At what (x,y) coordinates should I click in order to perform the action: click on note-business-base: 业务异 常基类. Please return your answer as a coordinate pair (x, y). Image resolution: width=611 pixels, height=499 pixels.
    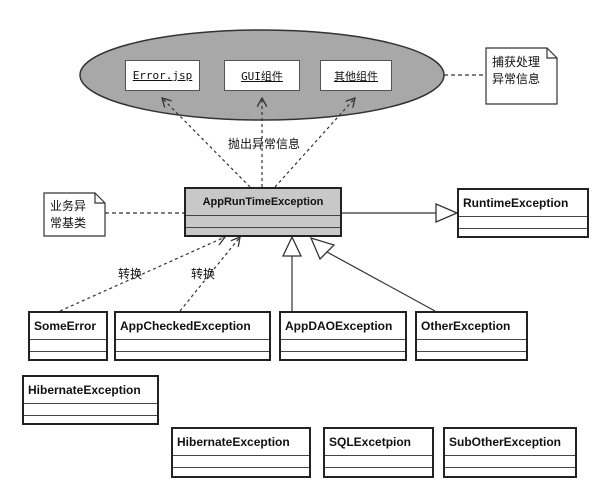
    Looking at the image, I should click on (74, 215).